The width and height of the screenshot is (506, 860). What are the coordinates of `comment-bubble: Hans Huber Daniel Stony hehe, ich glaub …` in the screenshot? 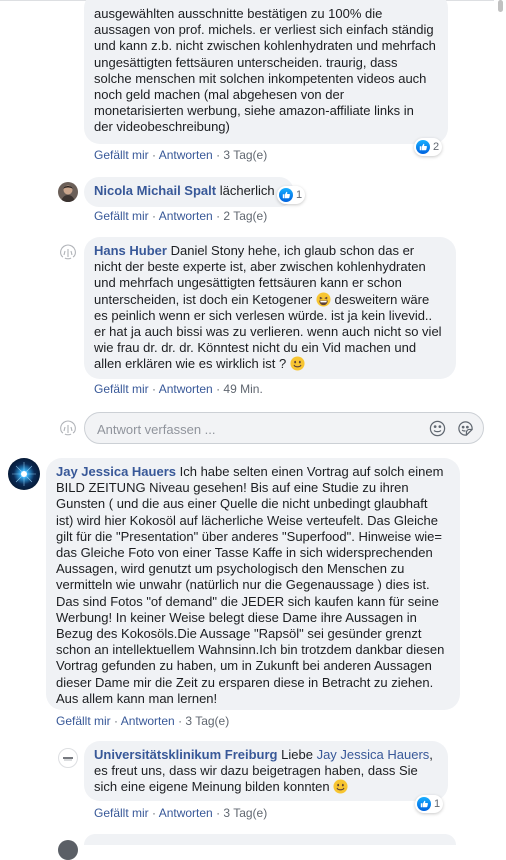 It's located at (270, 308).